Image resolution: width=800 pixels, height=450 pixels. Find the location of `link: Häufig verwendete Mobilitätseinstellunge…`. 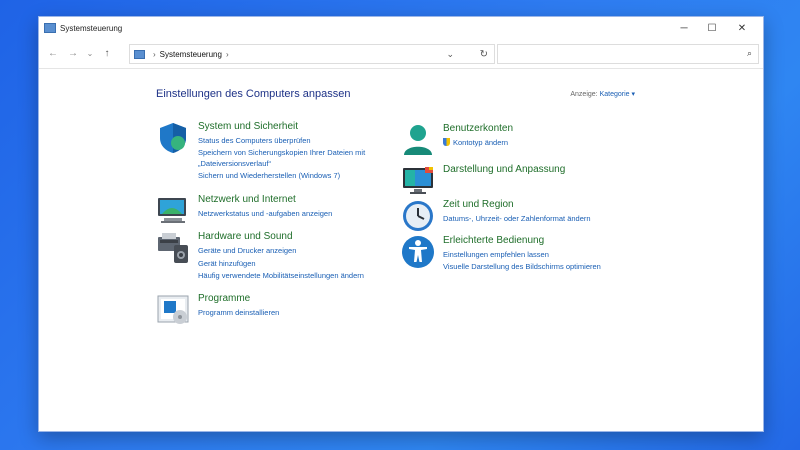

link: Häufig verwendete Mobilitätseinstellunge… is located at coordinates (281, 275).